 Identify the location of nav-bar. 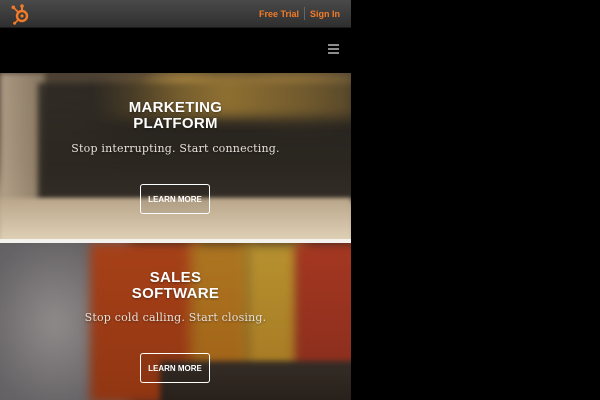
(175, 50).